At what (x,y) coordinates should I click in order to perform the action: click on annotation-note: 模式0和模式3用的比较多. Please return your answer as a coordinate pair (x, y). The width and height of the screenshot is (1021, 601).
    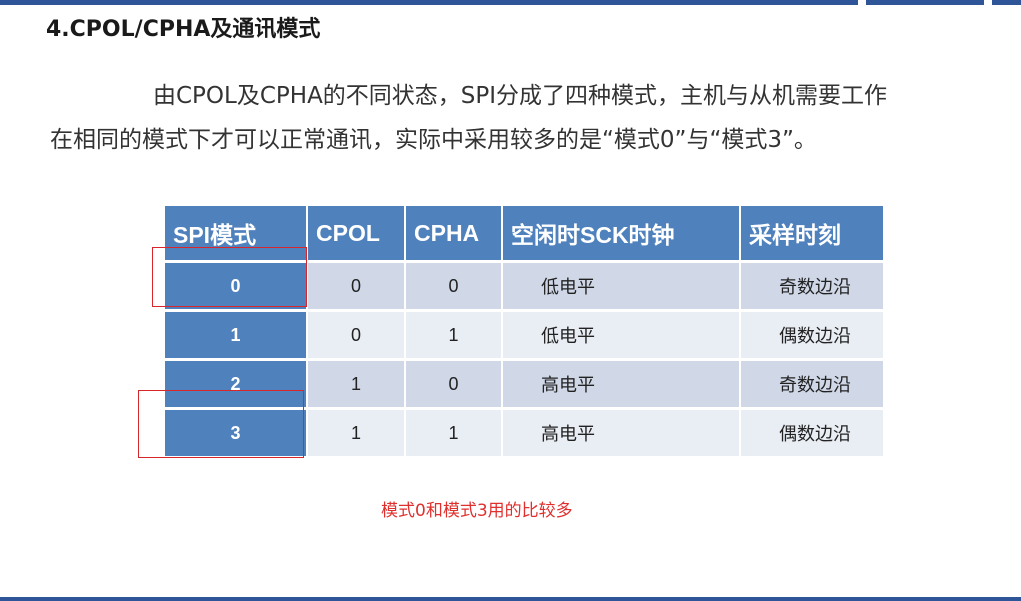
    Looking at the image, I should click on (477, 511).